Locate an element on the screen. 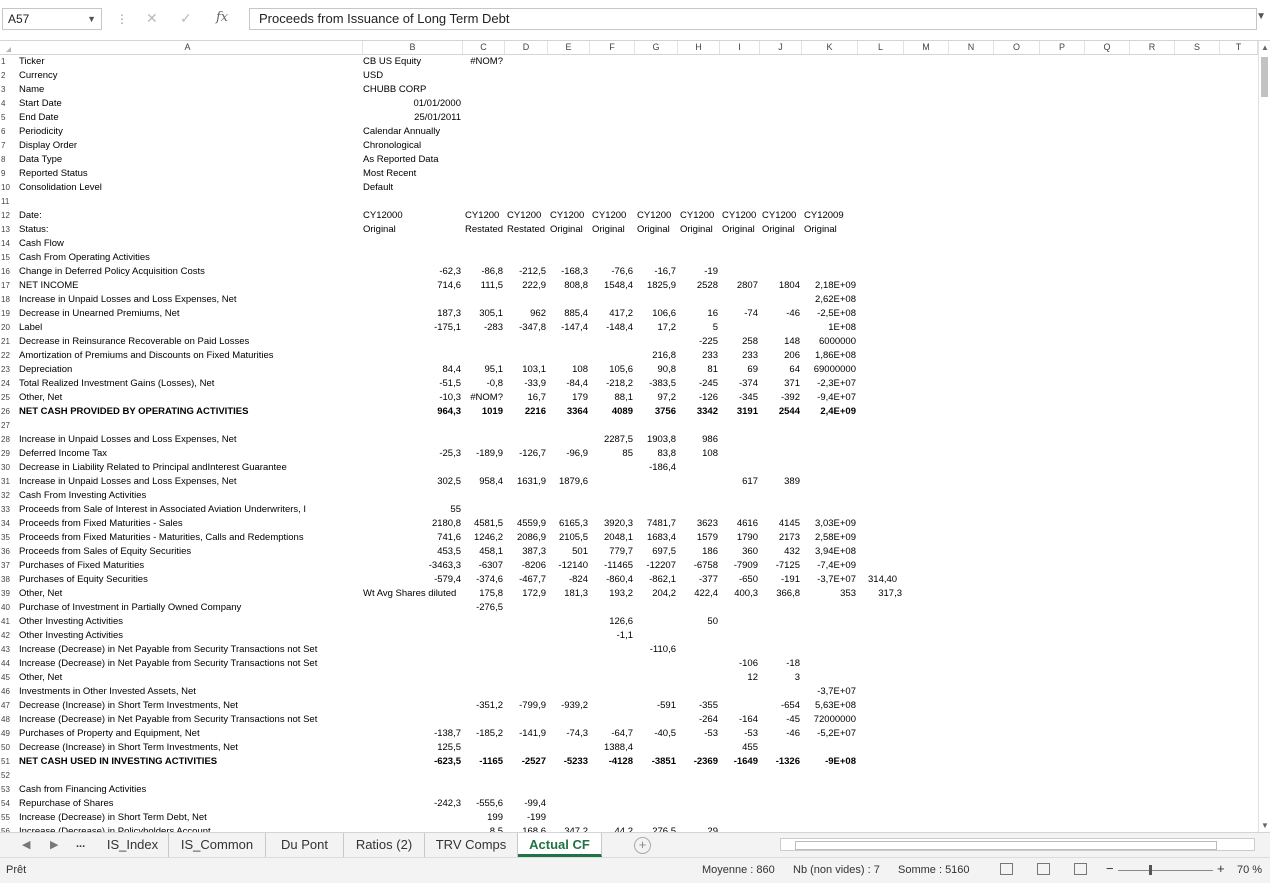 This screenshot has height=883, width=1270. horizontal-scroll-thumb is located at coordinates (1006, 845).